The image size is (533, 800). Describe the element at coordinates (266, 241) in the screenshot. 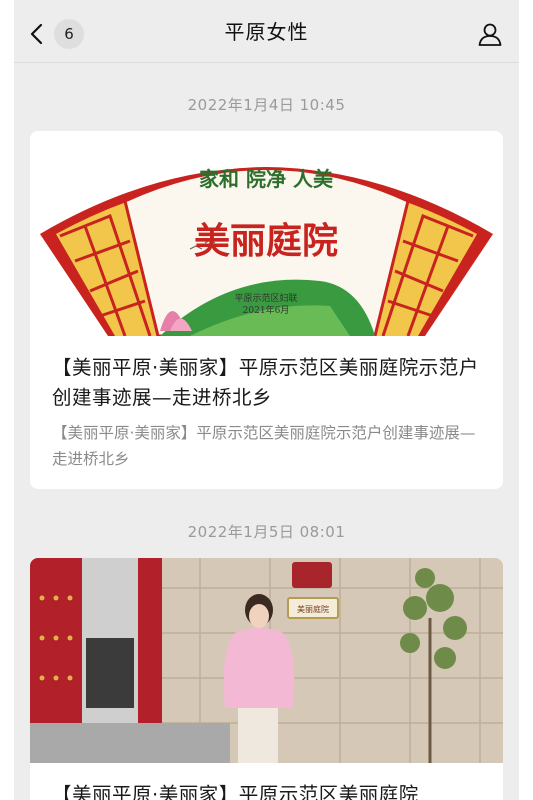

I see `cover-banner-text: 美丽庭院` at that location.